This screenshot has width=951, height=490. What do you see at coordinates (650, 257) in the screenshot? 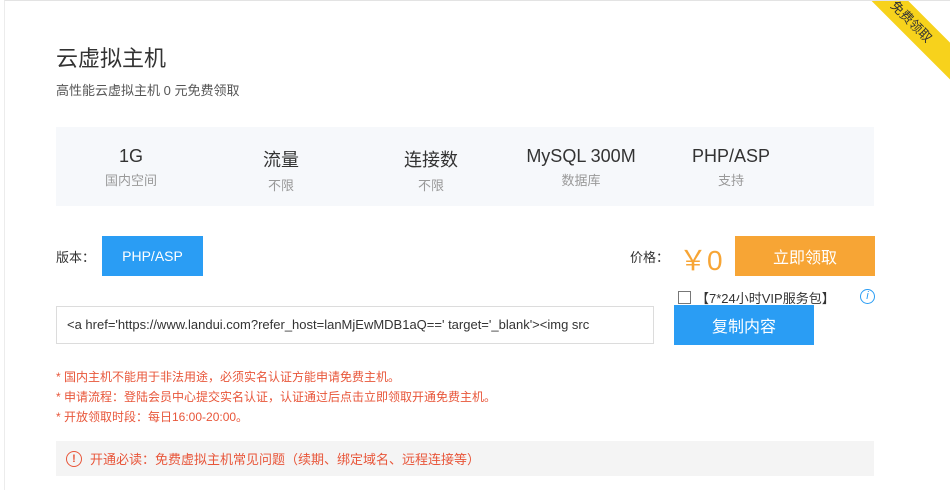
I see `price-label: 价格：` at bounding box center [650, 257].